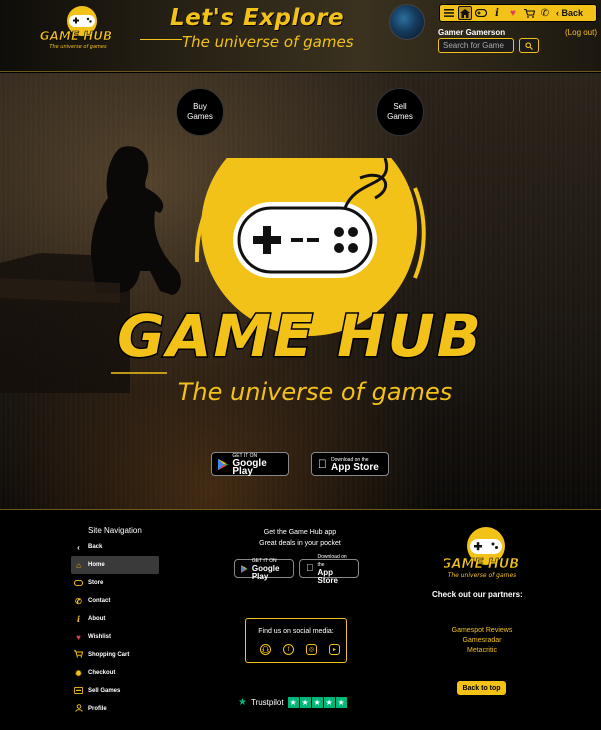 The width and height of the screenshot is (601, 730). What do you see at coordinates (465, 13) in the screenshot?
I see `home-icon` at bounding box center [465, 13].